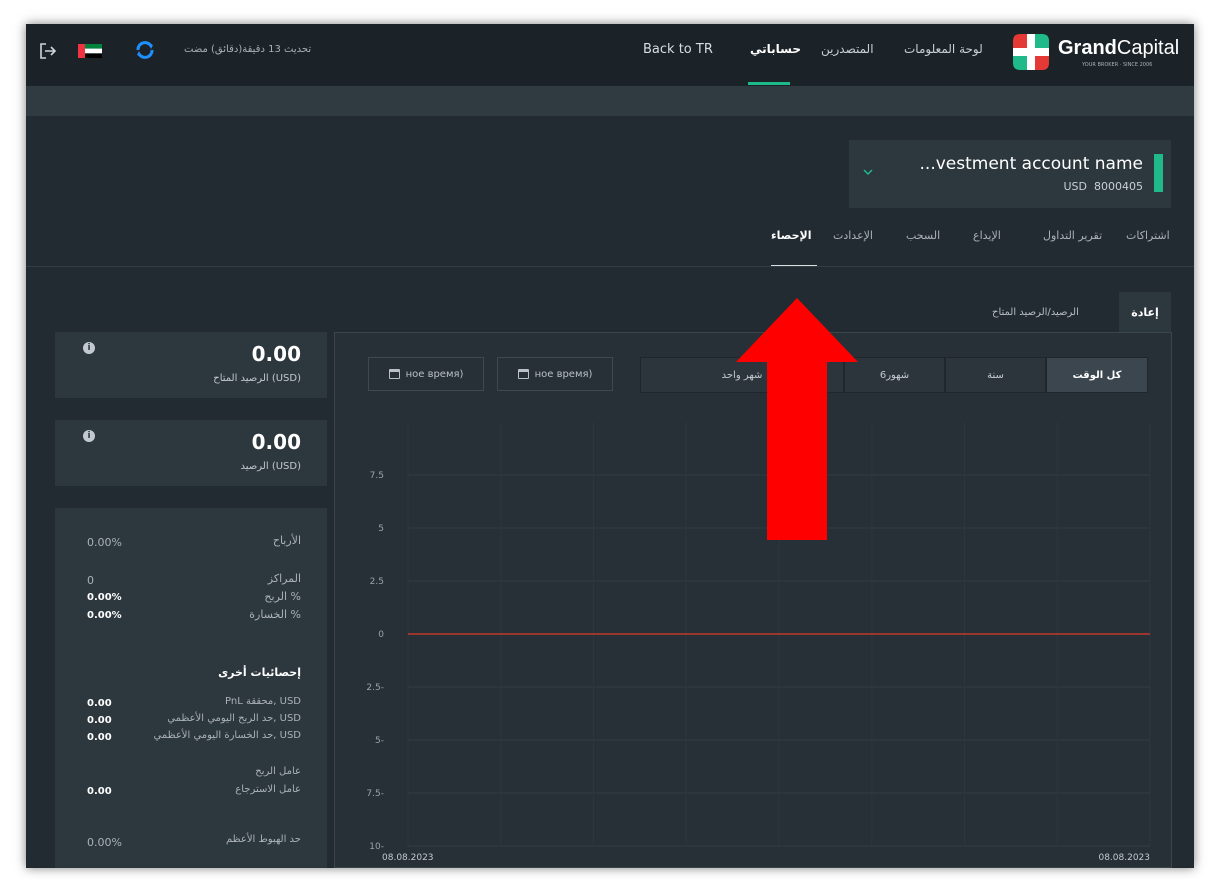  What do you see at coordinates (847, 49) in the screenshot?
I see `nav-leaders: المتصدرين` at bounding box center [847, 49].